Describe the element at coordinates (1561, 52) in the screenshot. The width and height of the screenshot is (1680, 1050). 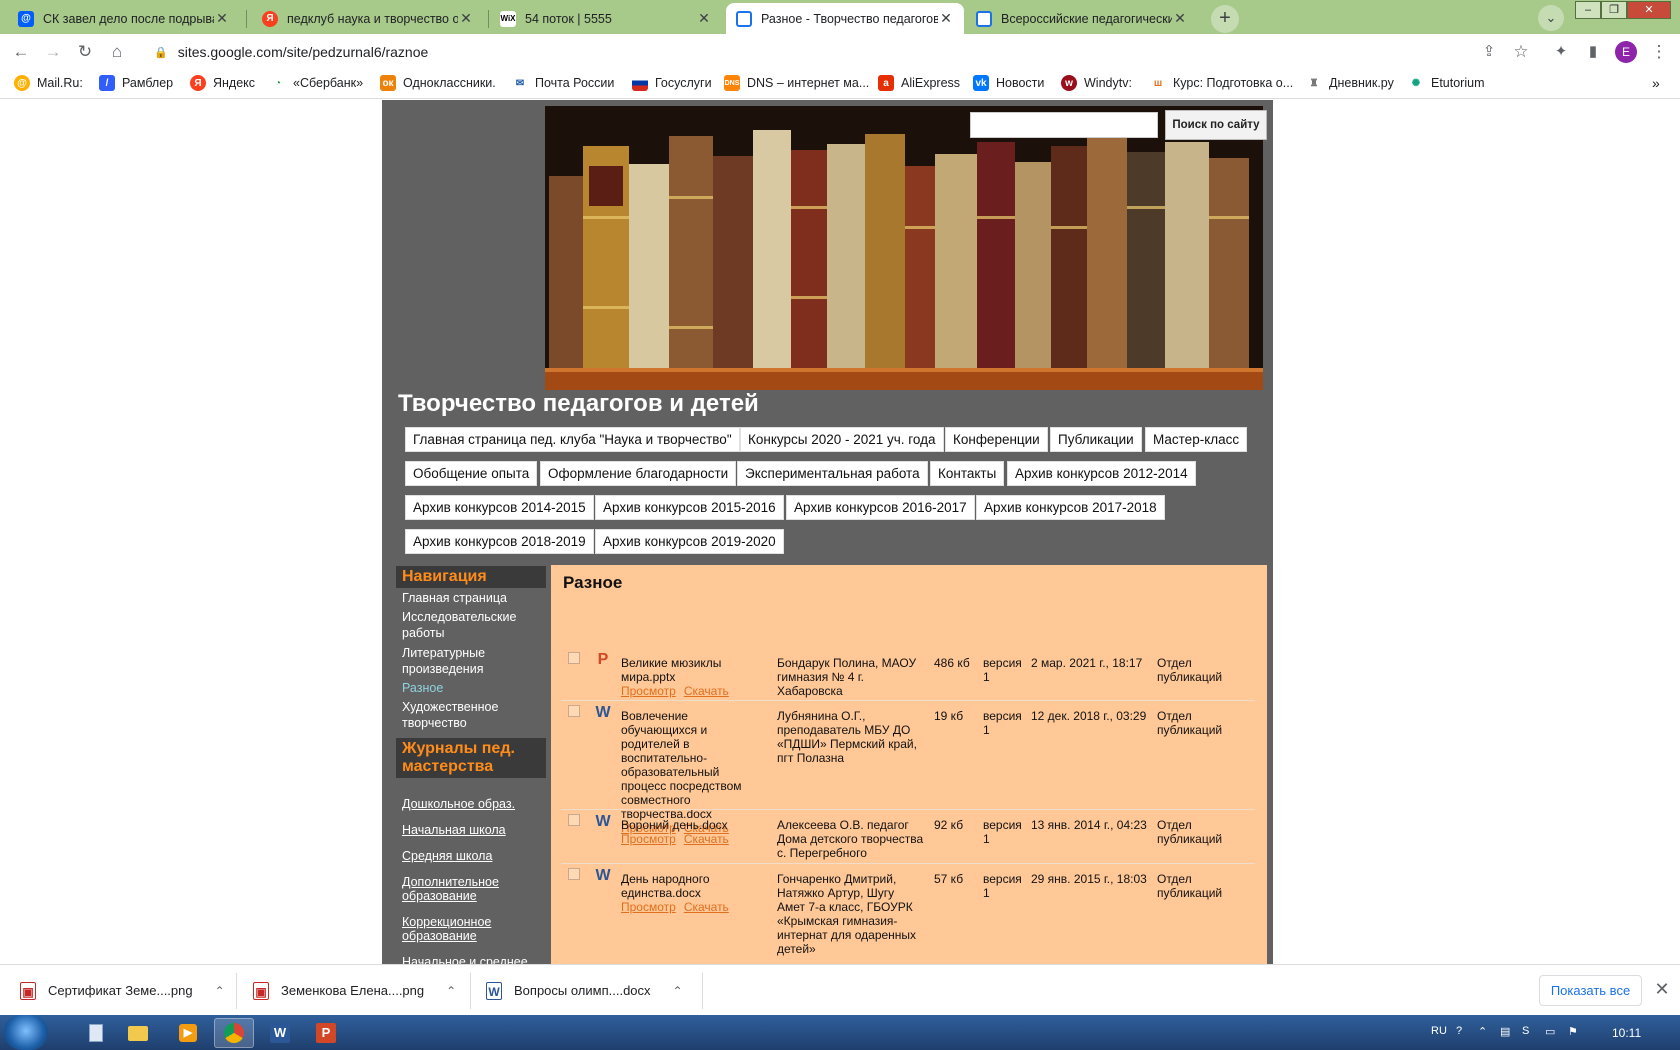
I see `extensions-icon: ✦` at that location.